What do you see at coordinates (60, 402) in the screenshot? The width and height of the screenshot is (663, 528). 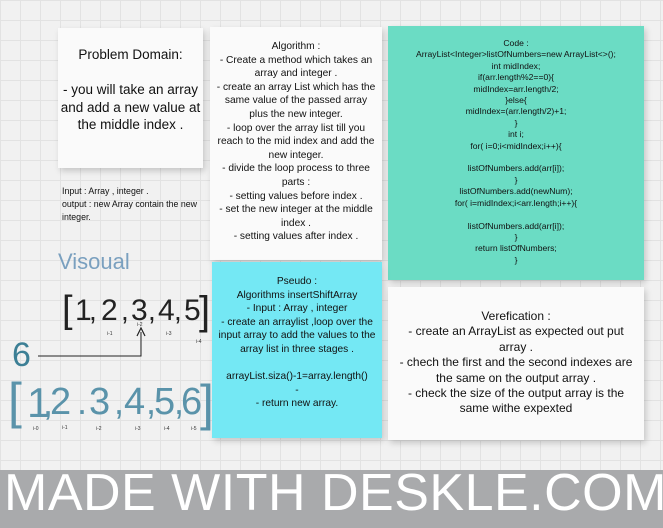 I see `array2-char: 2` at bounding box center [60, 402].